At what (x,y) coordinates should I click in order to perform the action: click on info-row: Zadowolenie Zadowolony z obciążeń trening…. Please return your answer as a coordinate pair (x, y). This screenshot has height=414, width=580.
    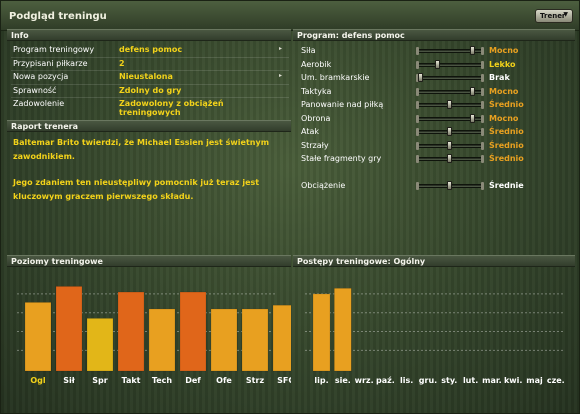
    Looking at the image, I should click on (150, 107).